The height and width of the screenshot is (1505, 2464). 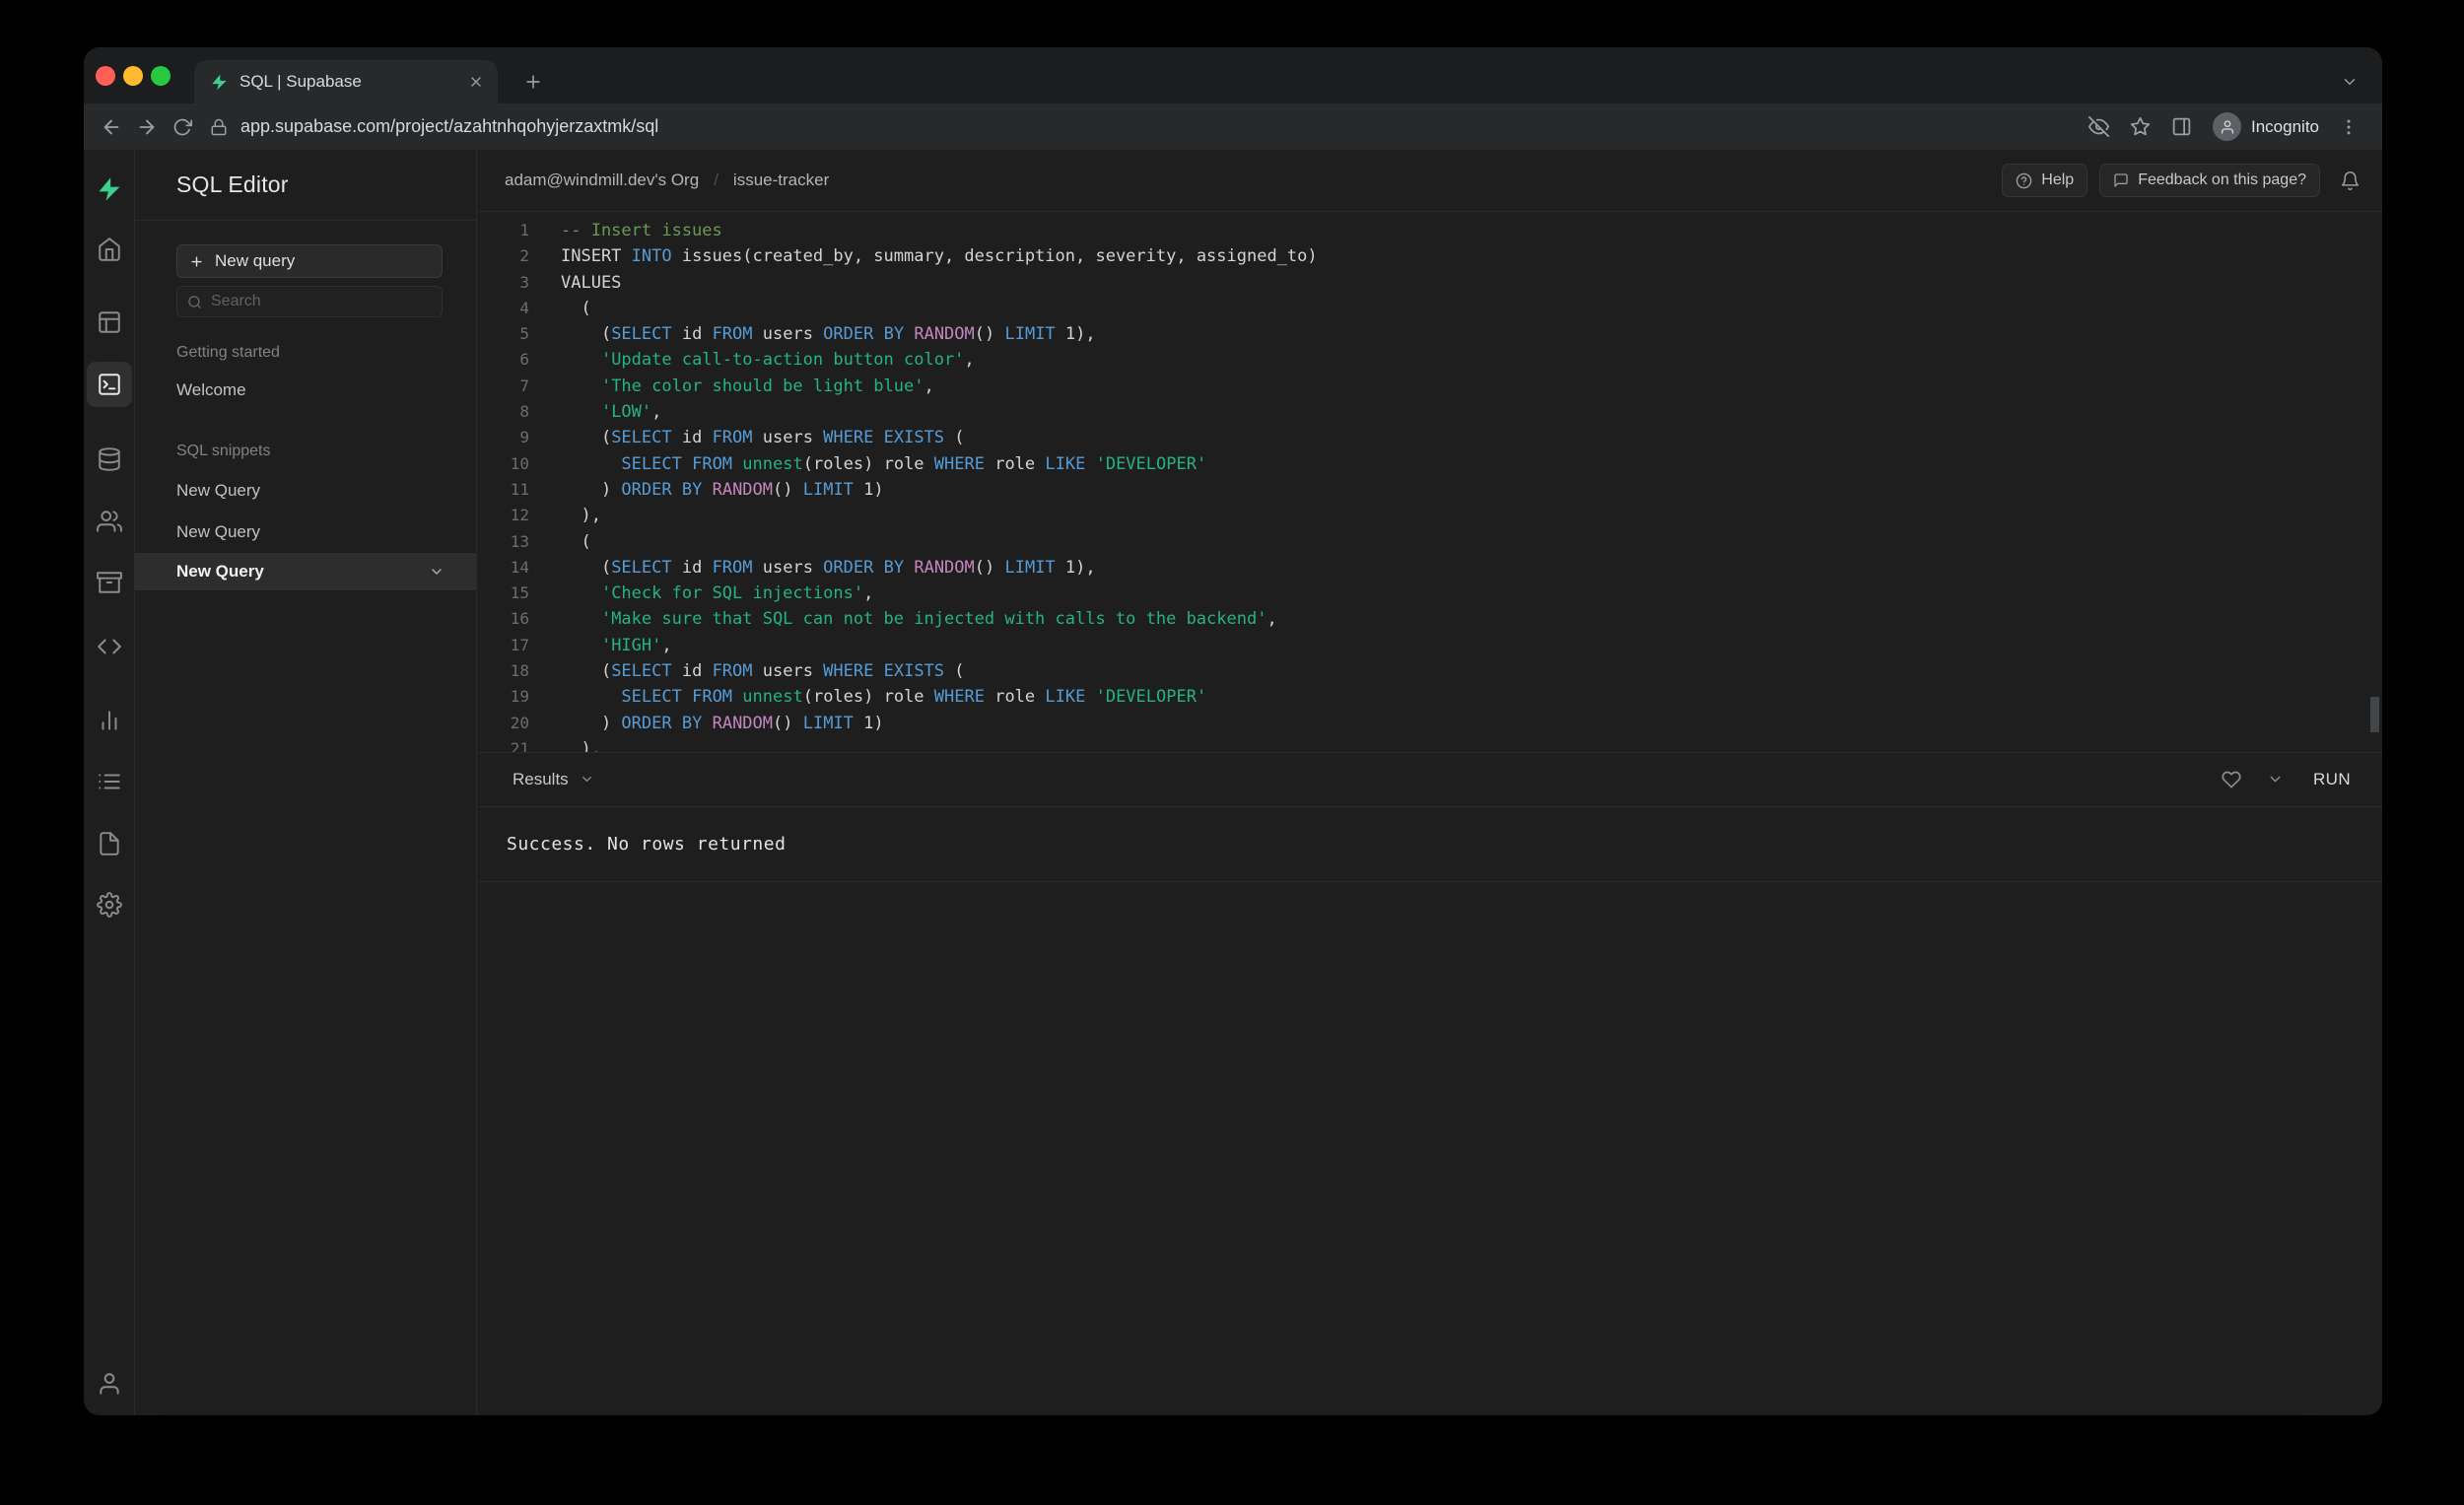 What do you see at coordinates (109, 582) in the screenshot?
I see `storage-icon` at bounding box center [109, 582].